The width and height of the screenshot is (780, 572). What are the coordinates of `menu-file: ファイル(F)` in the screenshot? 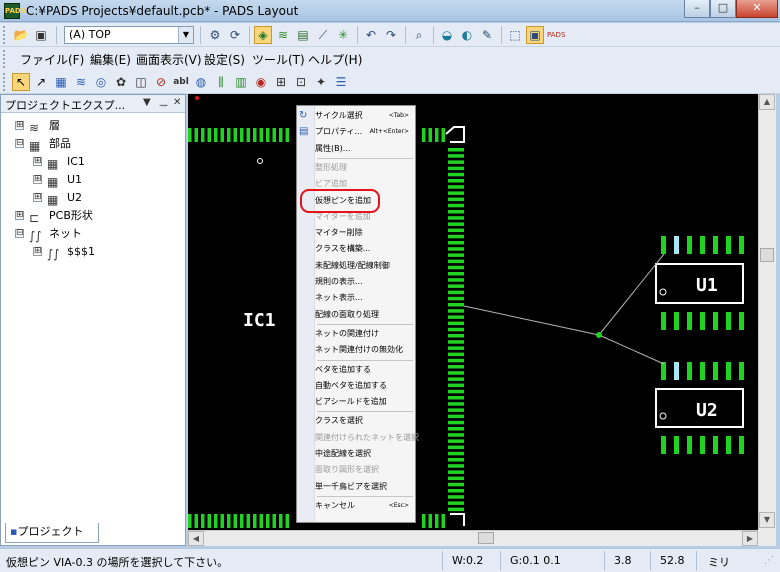 It's located at (52, 59).